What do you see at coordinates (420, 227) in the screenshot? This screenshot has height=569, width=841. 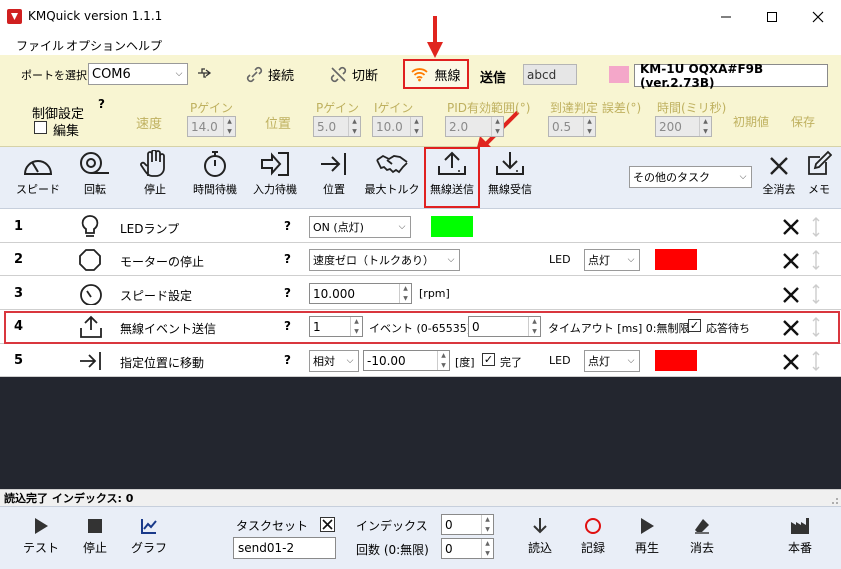 I see `task-row-1: 1 LEDランプ ? ON (点灯) ⌵` at bounding box center [420, 227].